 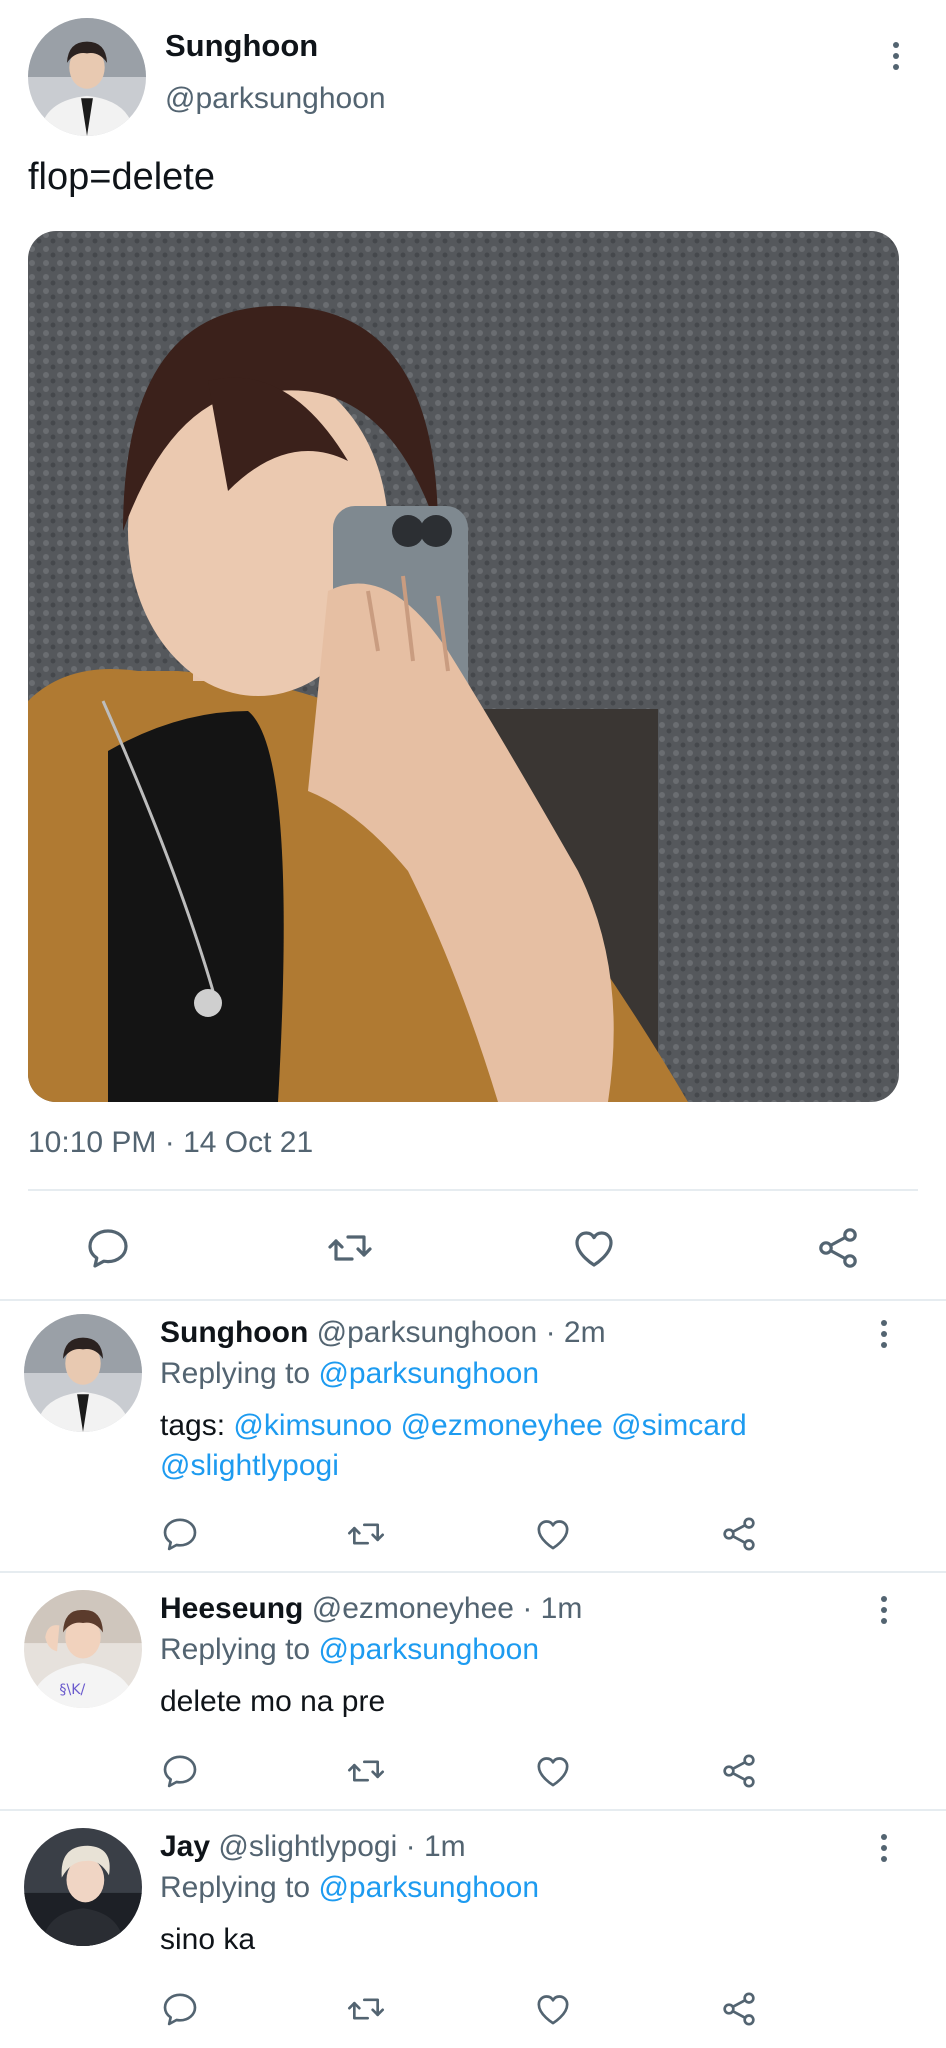 What do you see at coordinates (678, 1425) in the screenshot?
I see `mention-link: @simcard` at bounding box center [678, 1425].